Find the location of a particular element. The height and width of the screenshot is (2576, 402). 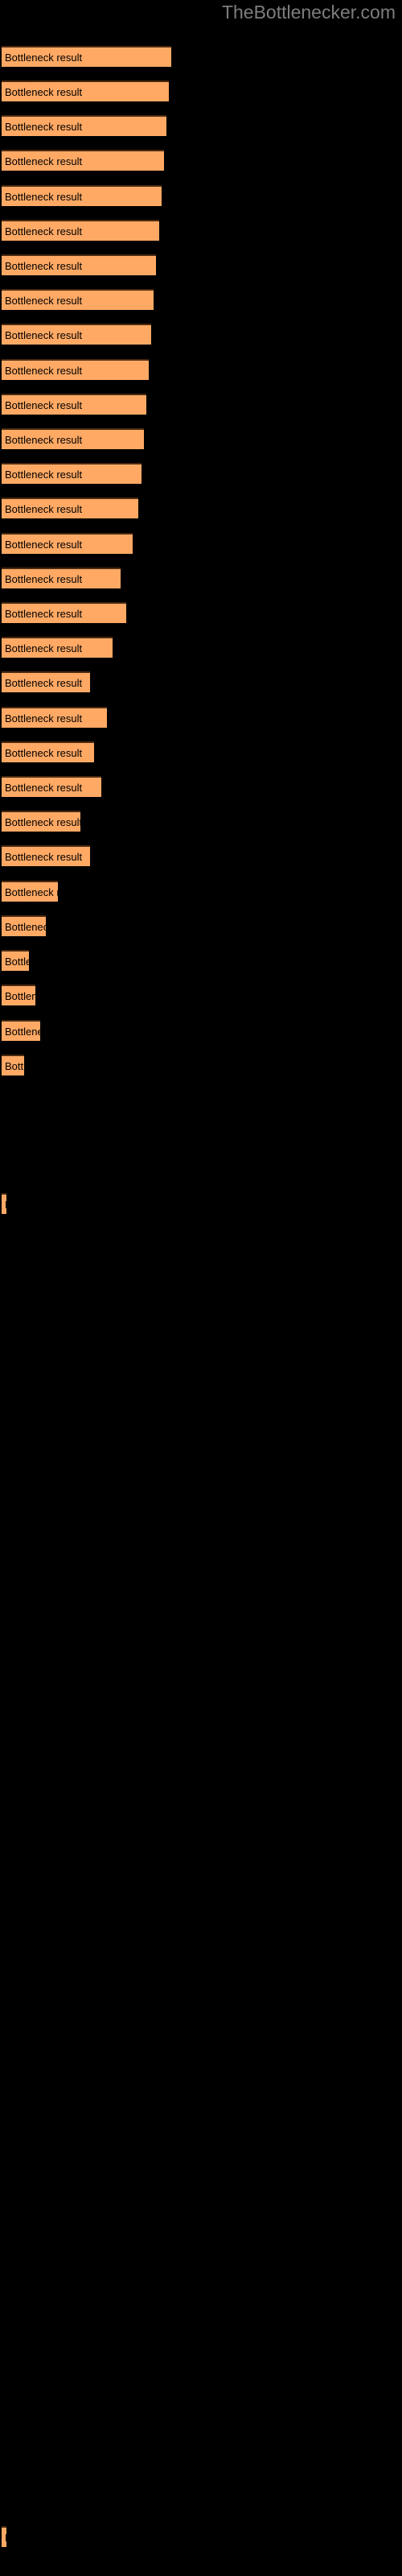

bar-21: Bottleneck result is located at coordinates (48, 751).